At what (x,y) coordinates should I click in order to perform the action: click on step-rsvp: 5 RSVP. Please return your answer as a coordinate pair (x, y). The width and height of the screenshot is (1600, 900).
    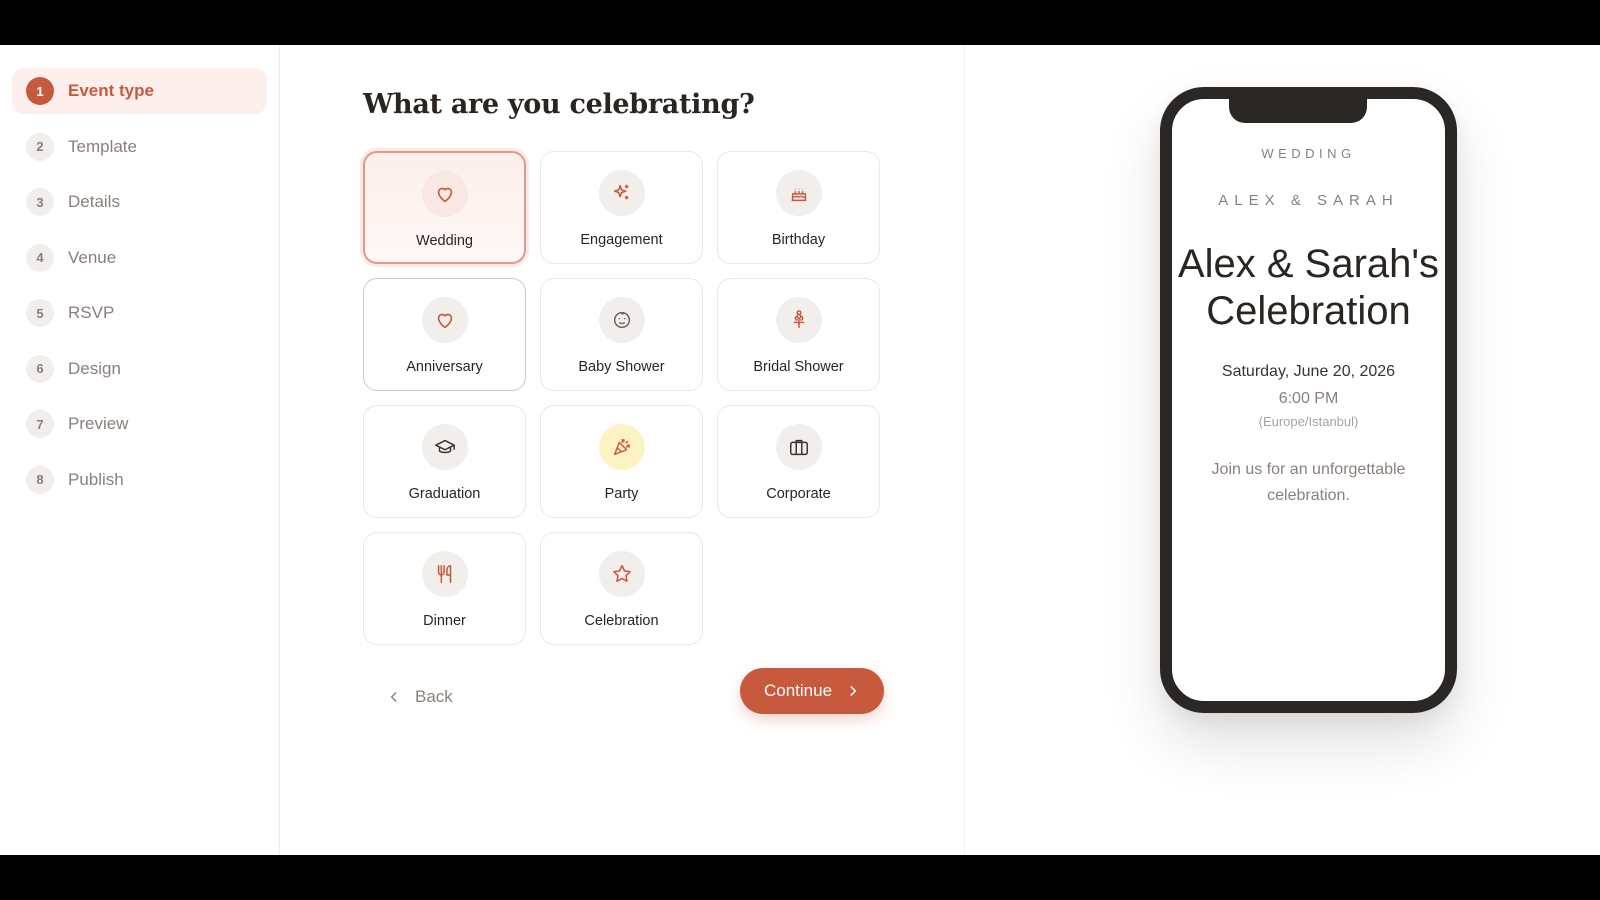
    Looking at the image, I should click on (139, 313).